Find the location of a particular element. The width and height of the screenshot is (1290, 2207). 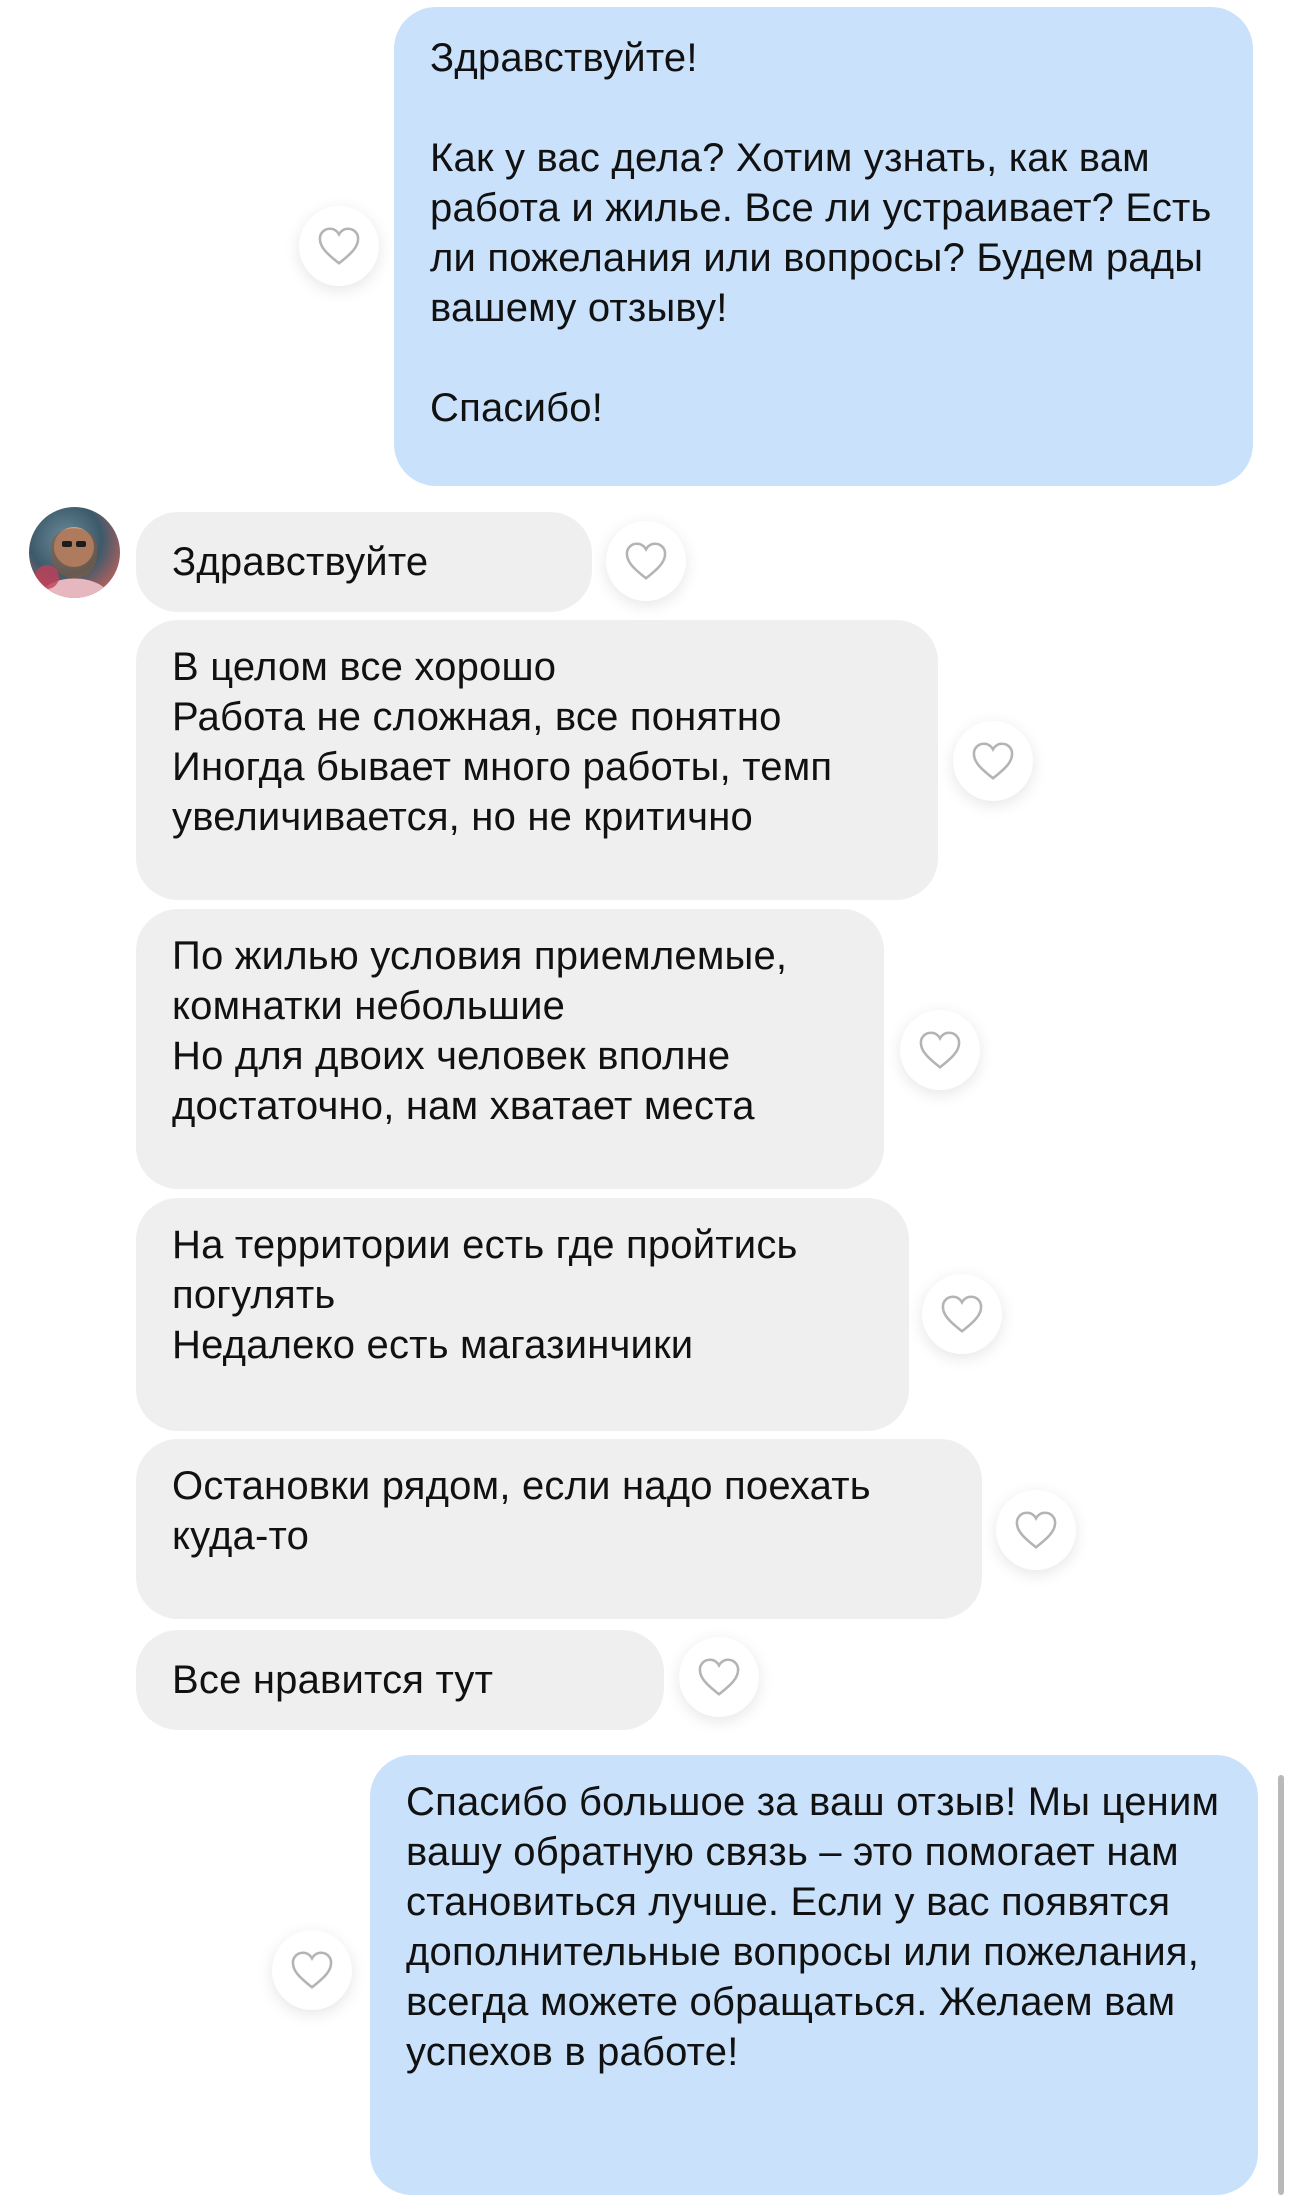

message-bubble-incoming: Все нравится тут is located at coordinates (400, 1680).